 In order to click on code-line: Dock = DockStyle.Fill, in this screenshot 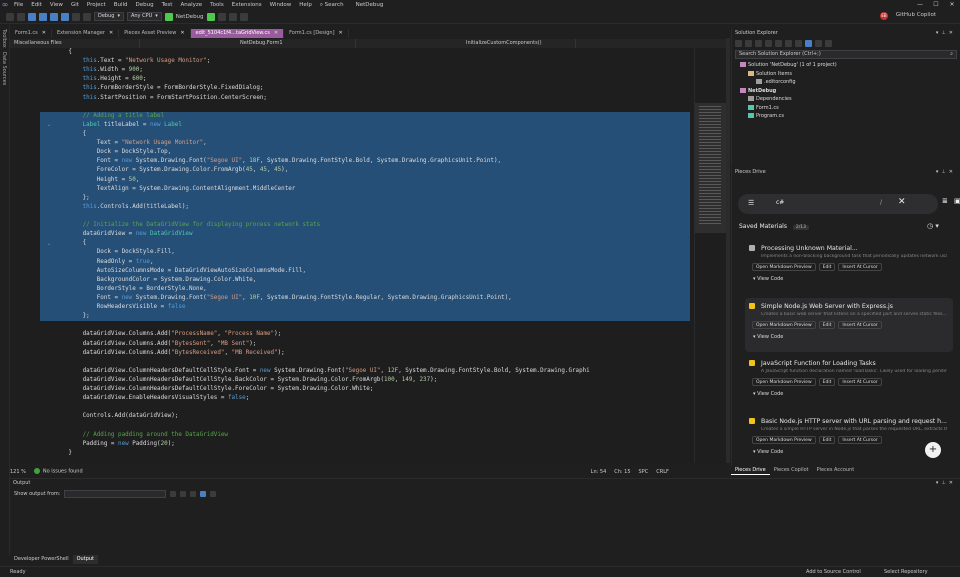, I will do `click(365, 253)`.